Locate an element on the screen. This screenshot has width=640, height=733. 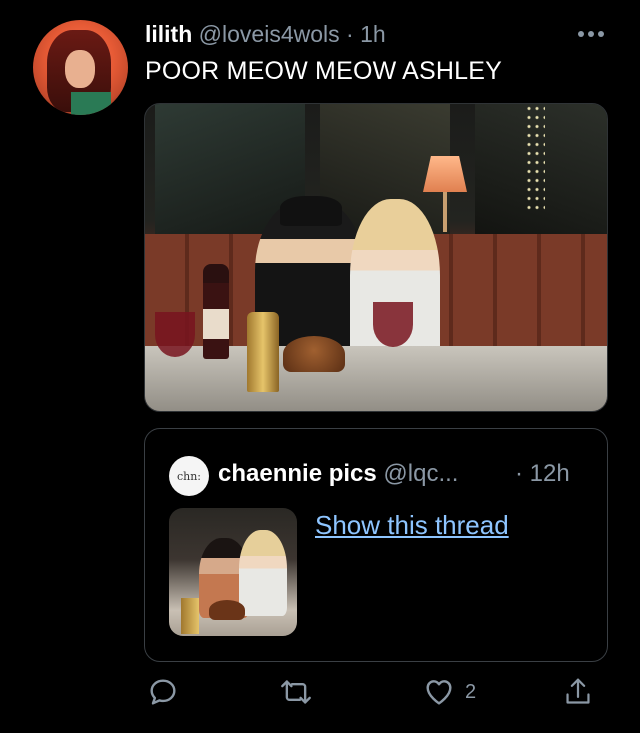
author-avatar is located at coordinates (80, 67).